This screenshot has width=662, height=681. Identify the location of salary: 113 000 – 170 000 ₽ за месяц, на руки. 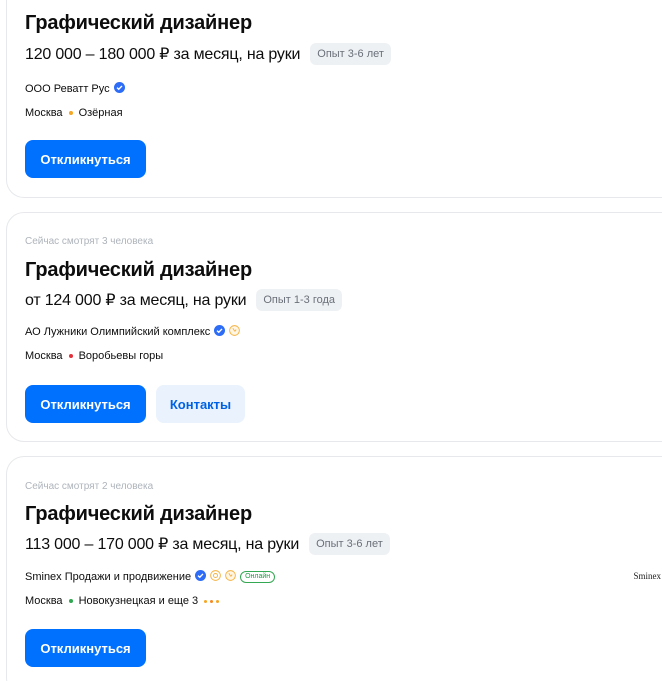
(162, 544).